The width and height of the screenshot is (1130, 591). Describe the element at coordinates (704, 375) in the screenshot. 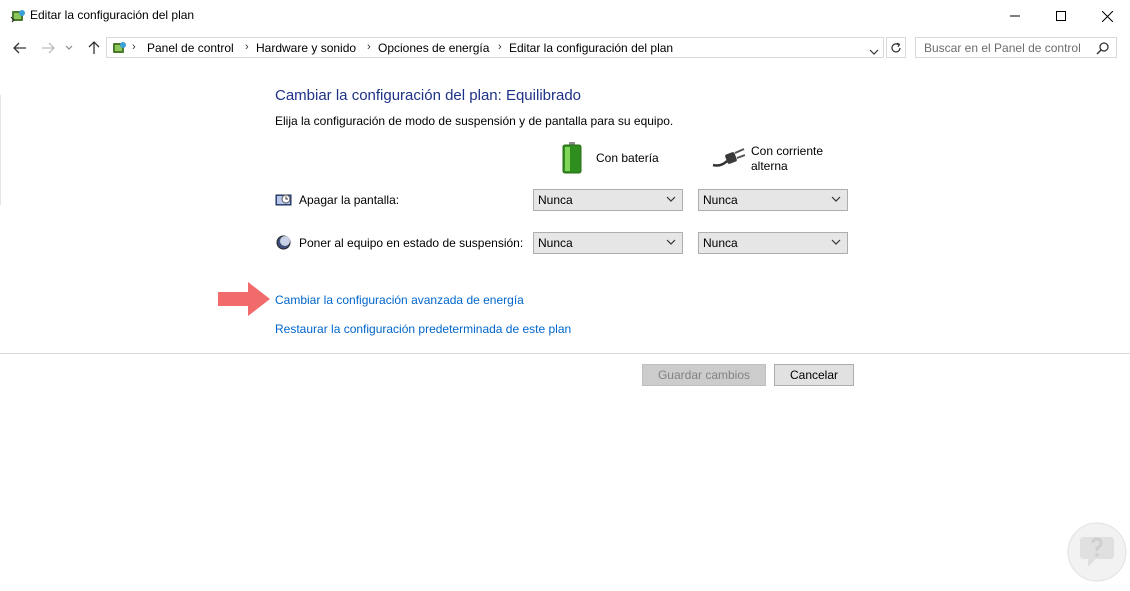

I see `save-changes-button: Guardar cambios` at that location.